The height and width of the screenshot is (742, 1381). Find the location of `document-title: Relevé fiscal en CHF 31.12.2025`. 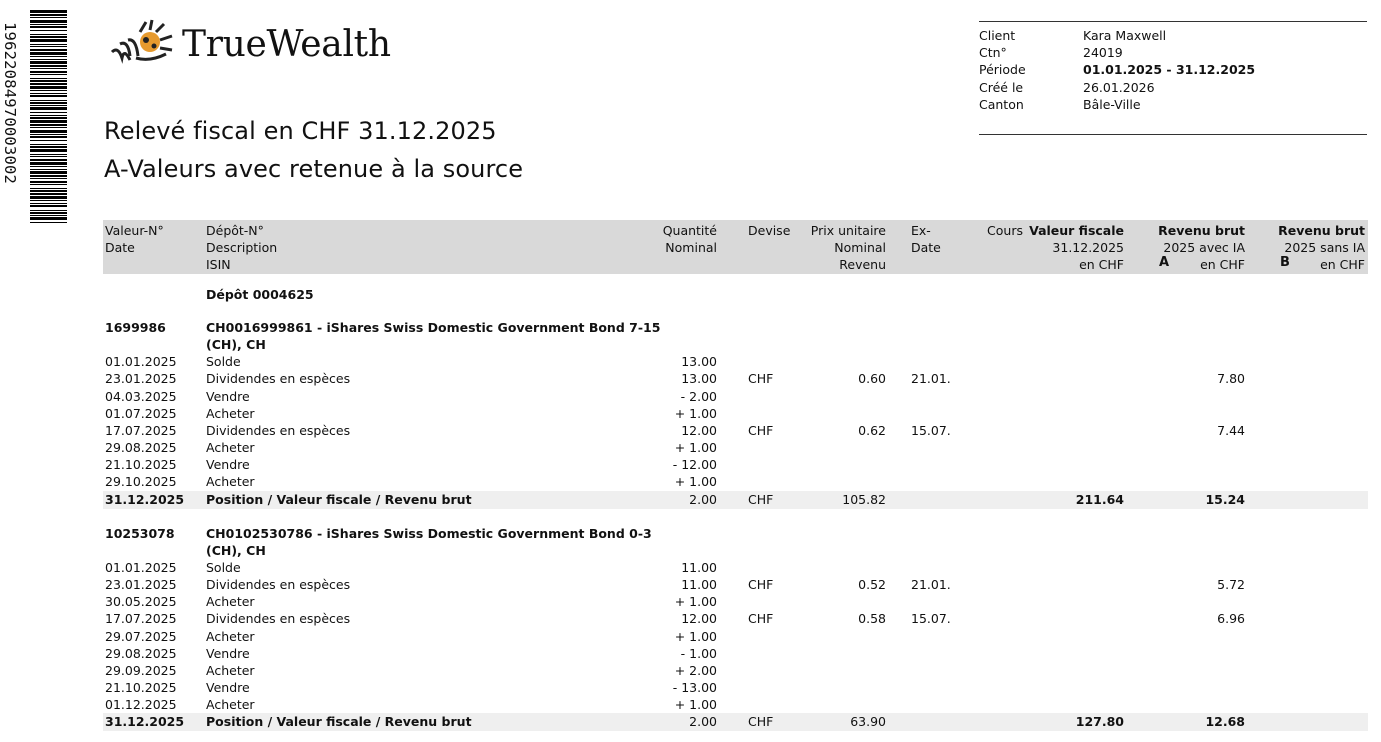

document-title: Relevé fiscal en CHF 31.12.2025 is located at coordinates (300, 131).